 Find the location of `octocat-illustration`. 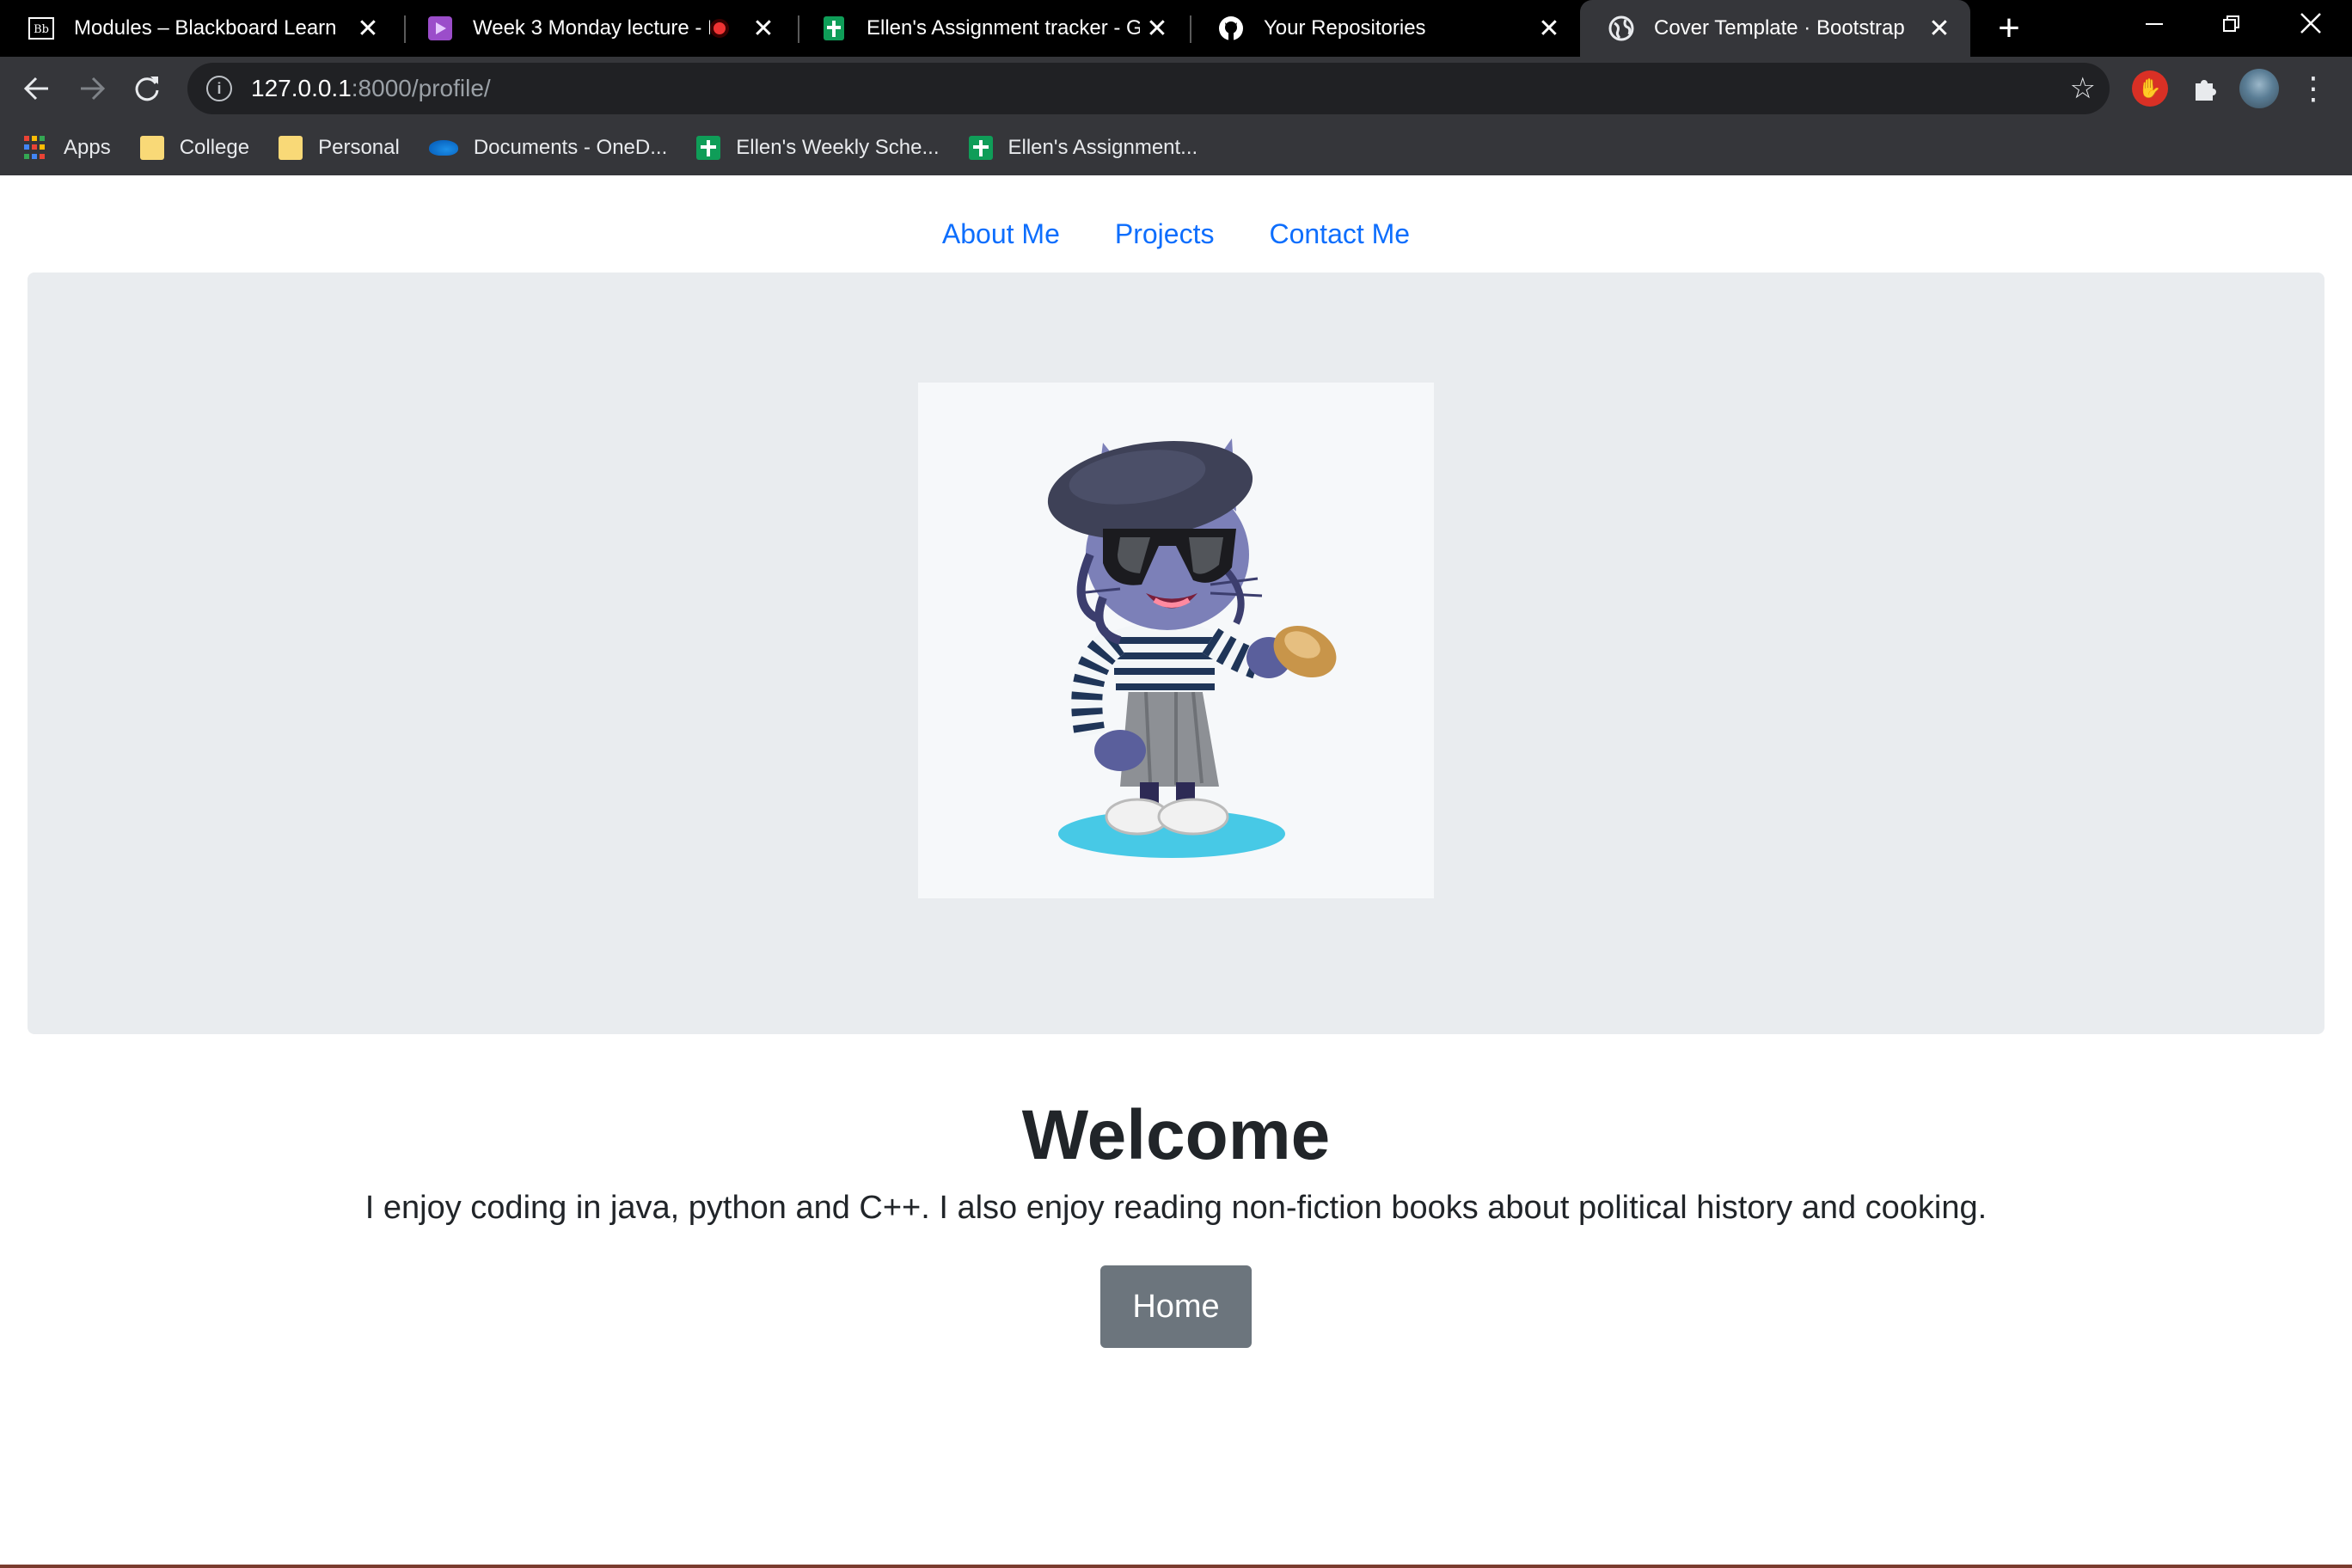

octocat-illustration is located at coordinates (1192, 648).